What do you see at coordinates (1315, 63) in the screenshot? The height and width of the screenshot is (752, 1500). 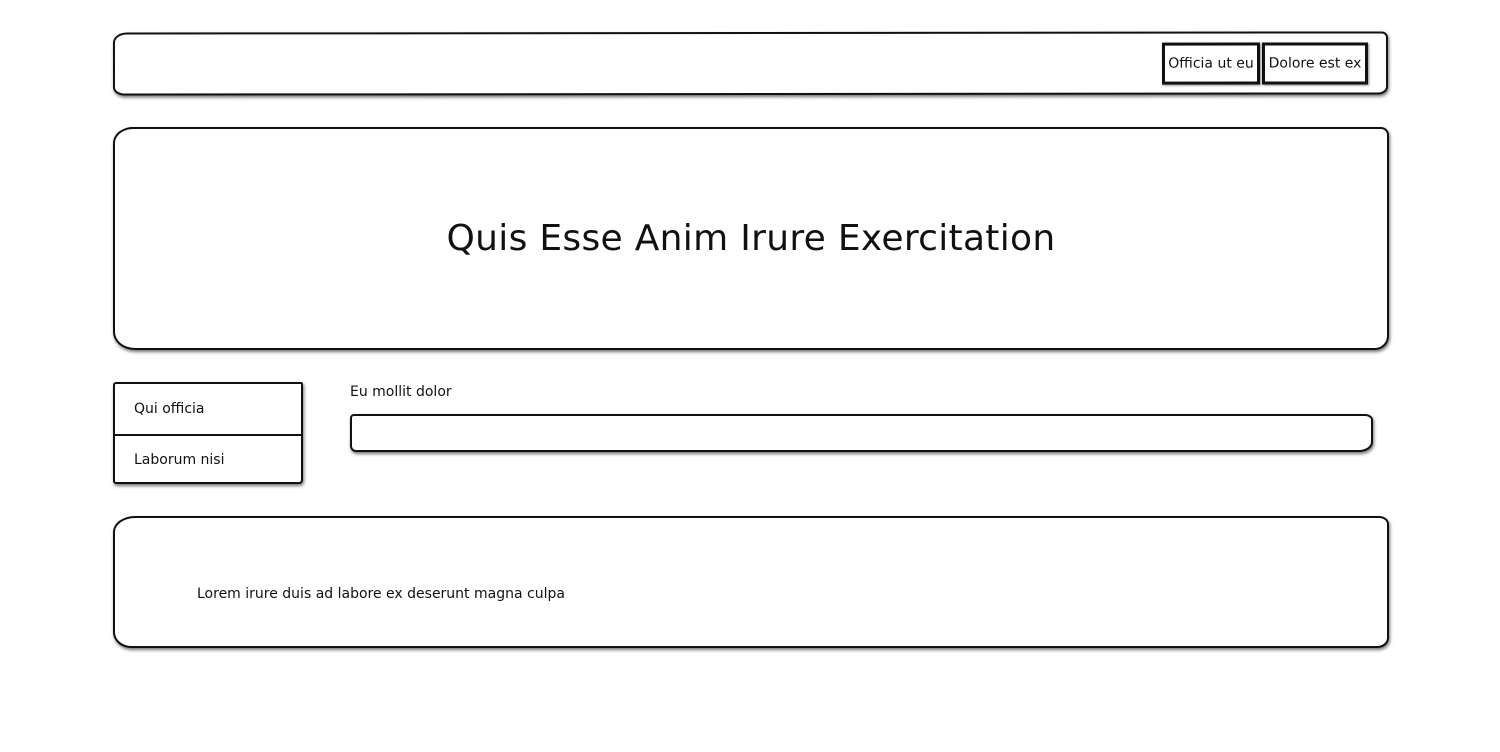 I see `nav-button-dolore: Dolore est ex` at bounding box center [1315, 63].